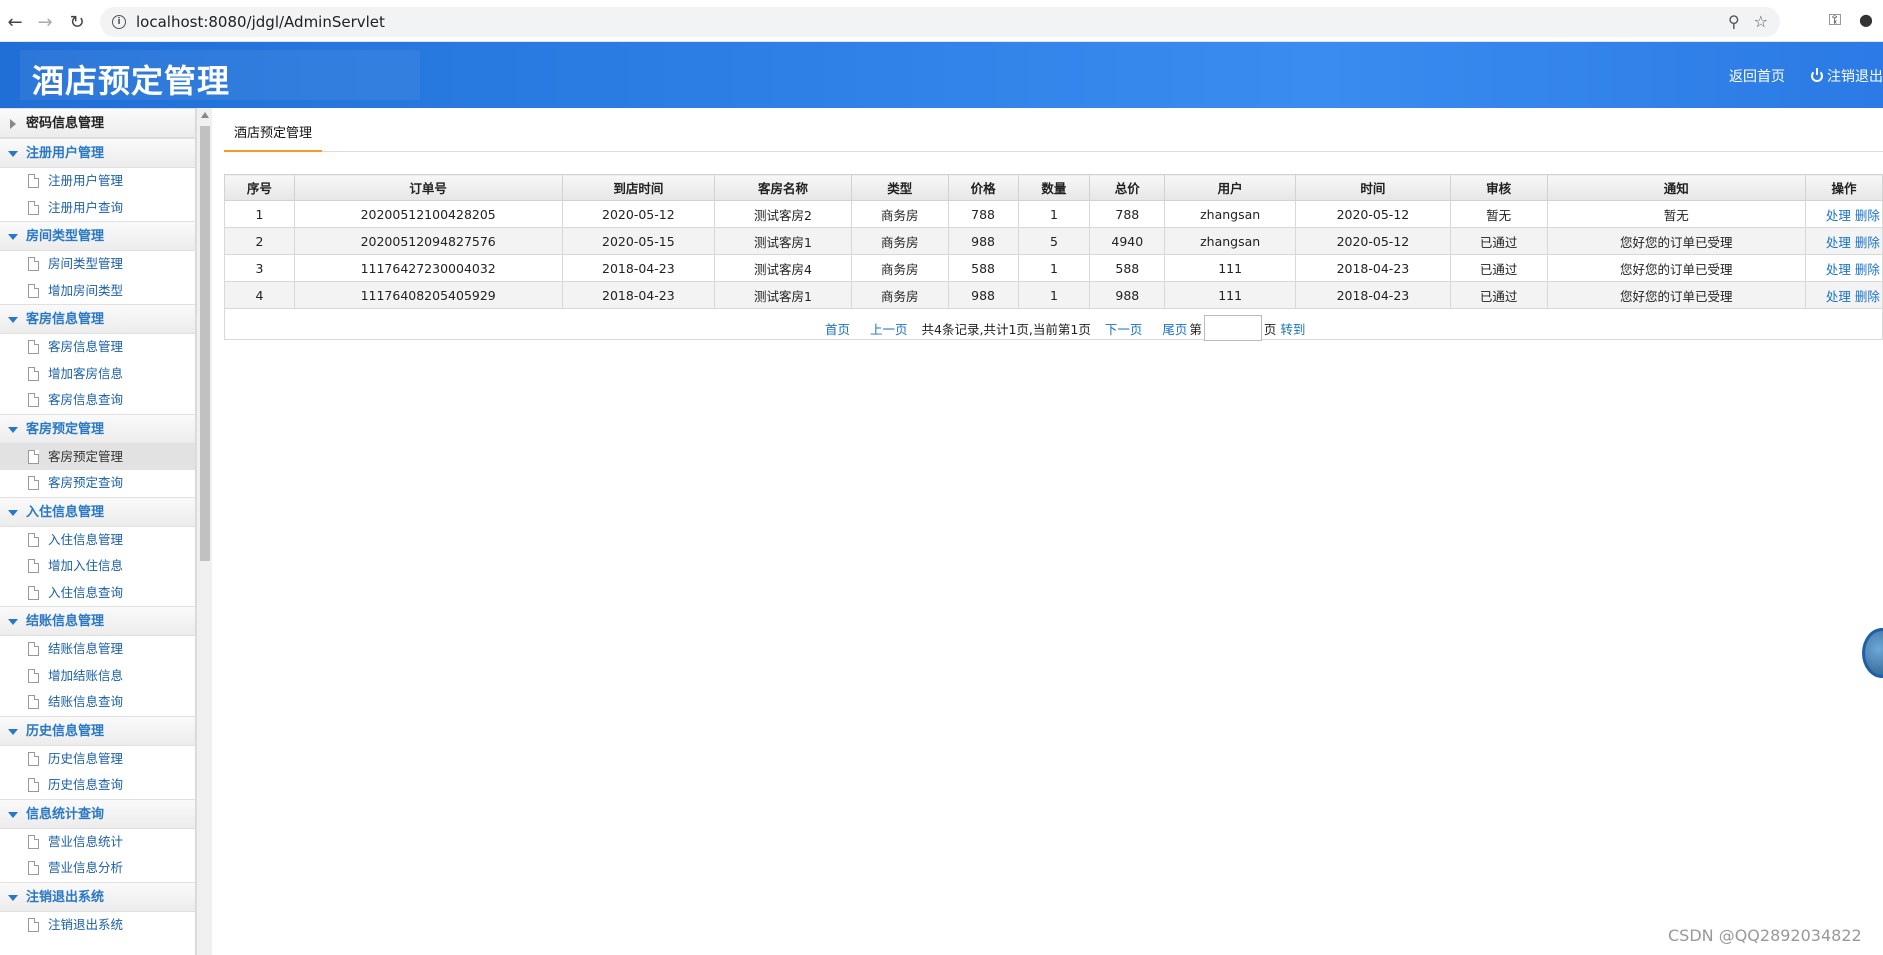 The width and height of the screenshot is (1883, 955). I want to click on sidebar-item: 客房预定查询, so click(97, 483).